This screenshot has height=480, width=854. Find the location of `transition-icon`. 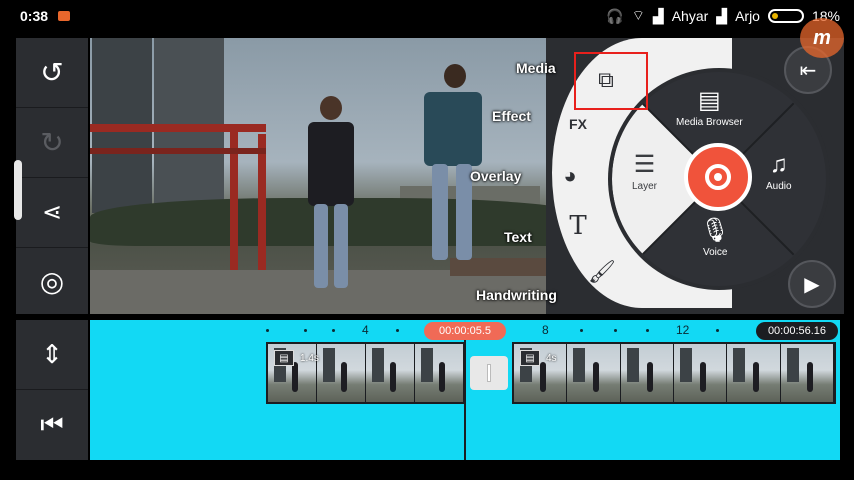

transition-icon is located at coordinates (489, 373).